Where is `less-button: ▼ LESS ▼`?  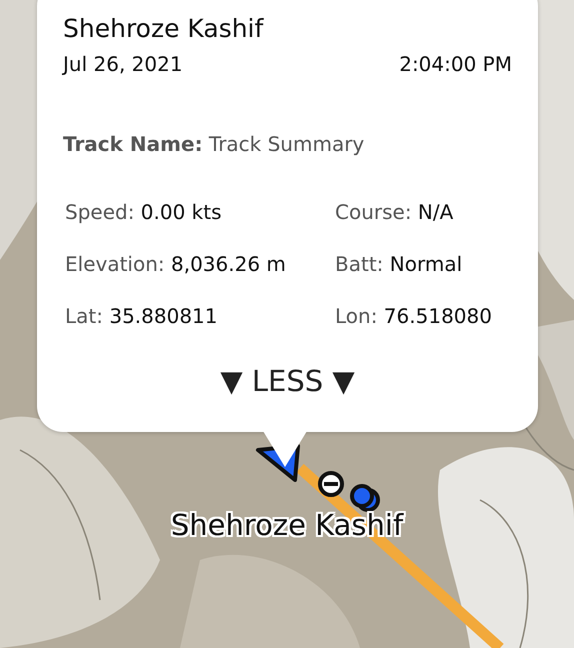 less-button: ▼ LESS ▼ is located at coordinates (287, 381).